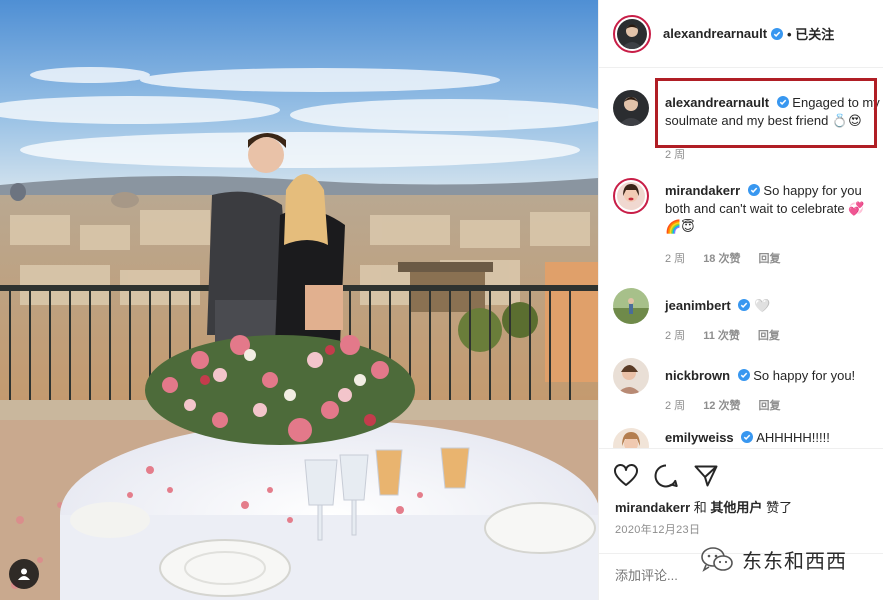 The width and height of the screenshot is (883, 600). What do you see at coordinates (699, 437) in the screenshot?
I see `comment-username: emilyweiss` at bounding box center [699, 437].